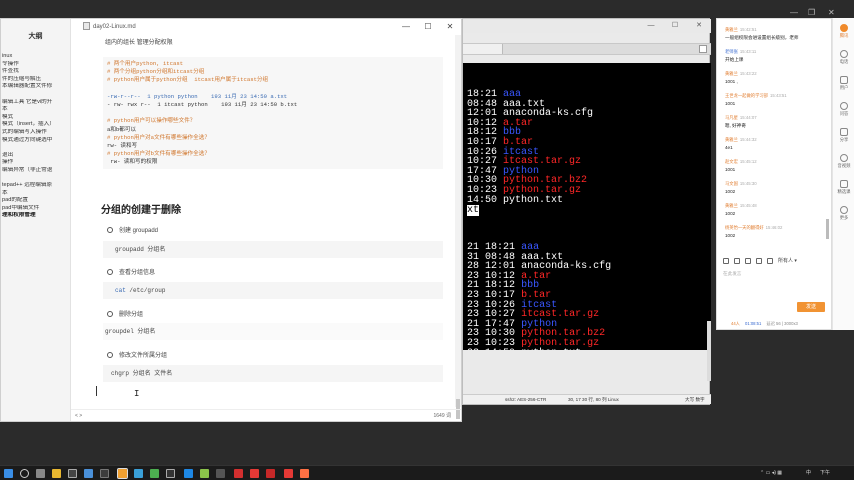 This screenshot has height=480, width=854. Describe the element at coordinates (35, 87) in the screenshot. I see `outline-item: 本编辑器配置文件修` at that location.